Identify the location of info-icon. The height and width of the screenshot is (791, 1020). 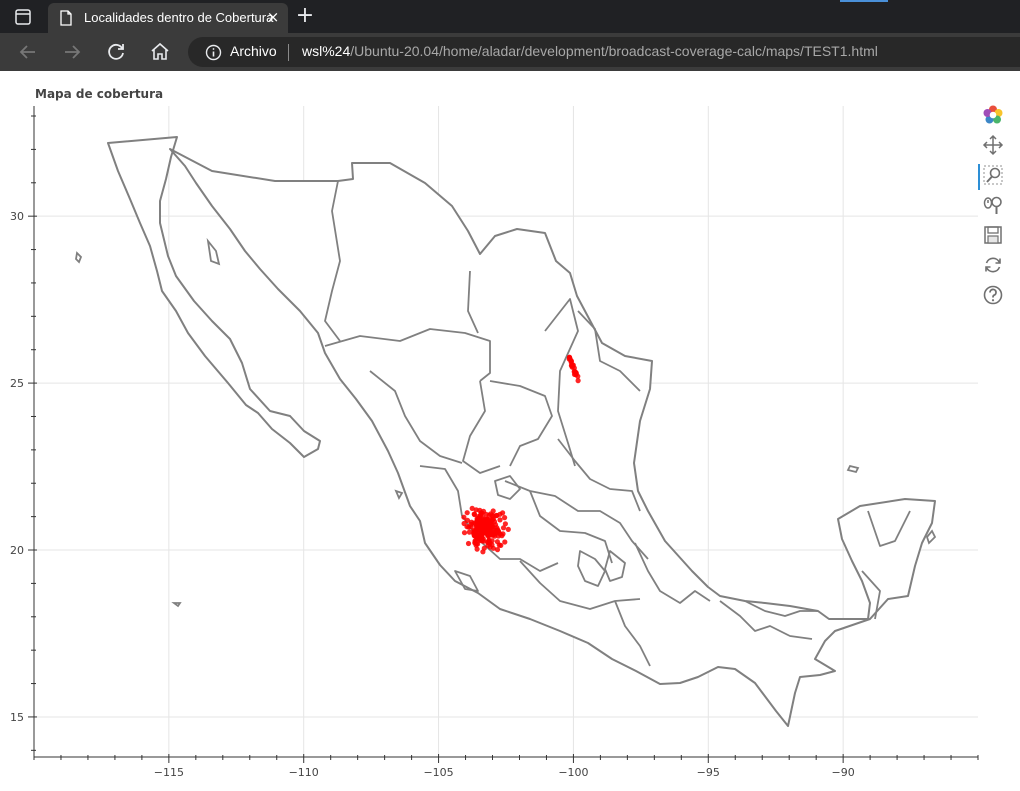
(213, 52).